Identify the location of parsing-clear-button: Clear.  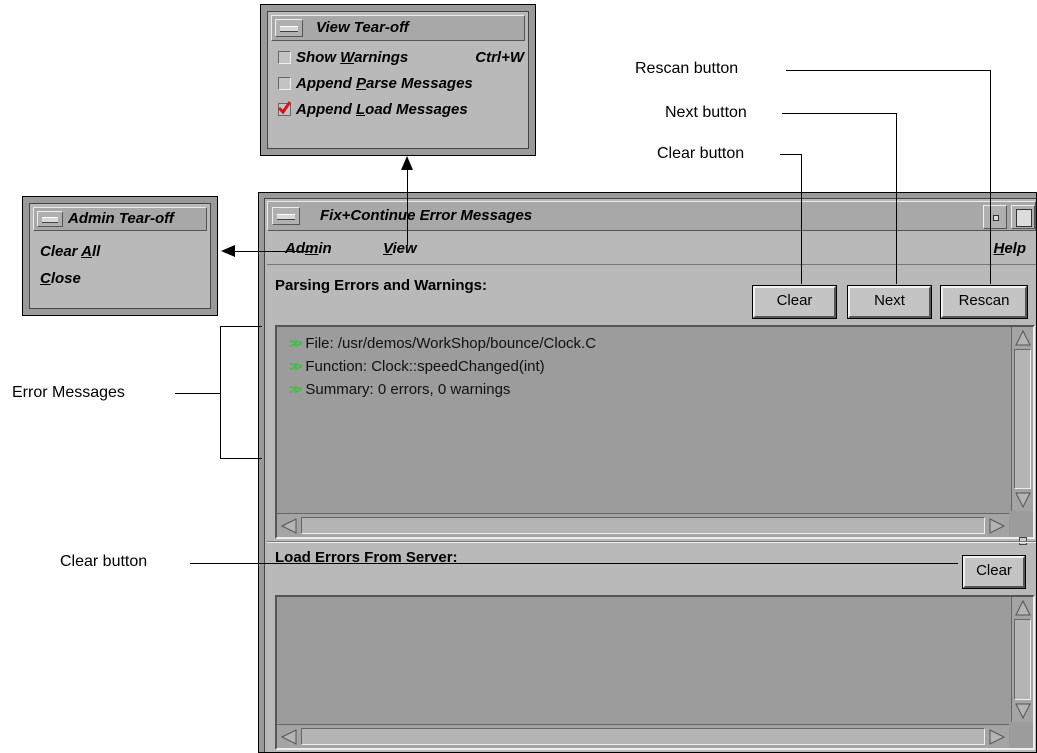
(794, 302).